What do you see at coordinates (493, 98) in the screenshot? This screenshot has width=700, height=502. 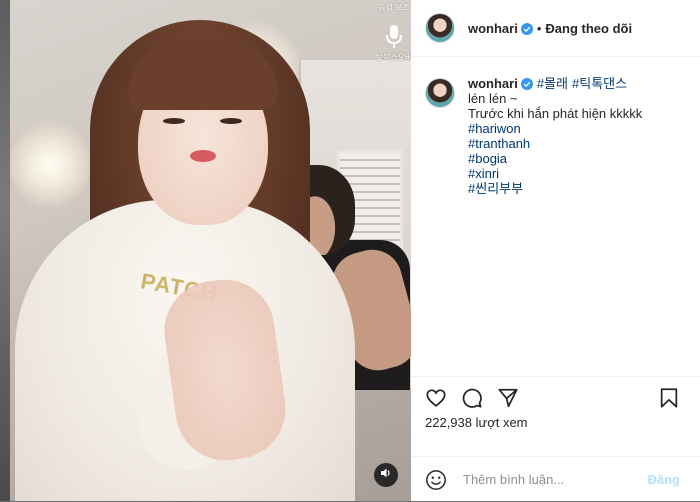 I see `caption-line: lén lén ~` at bounding box center [493, 98].